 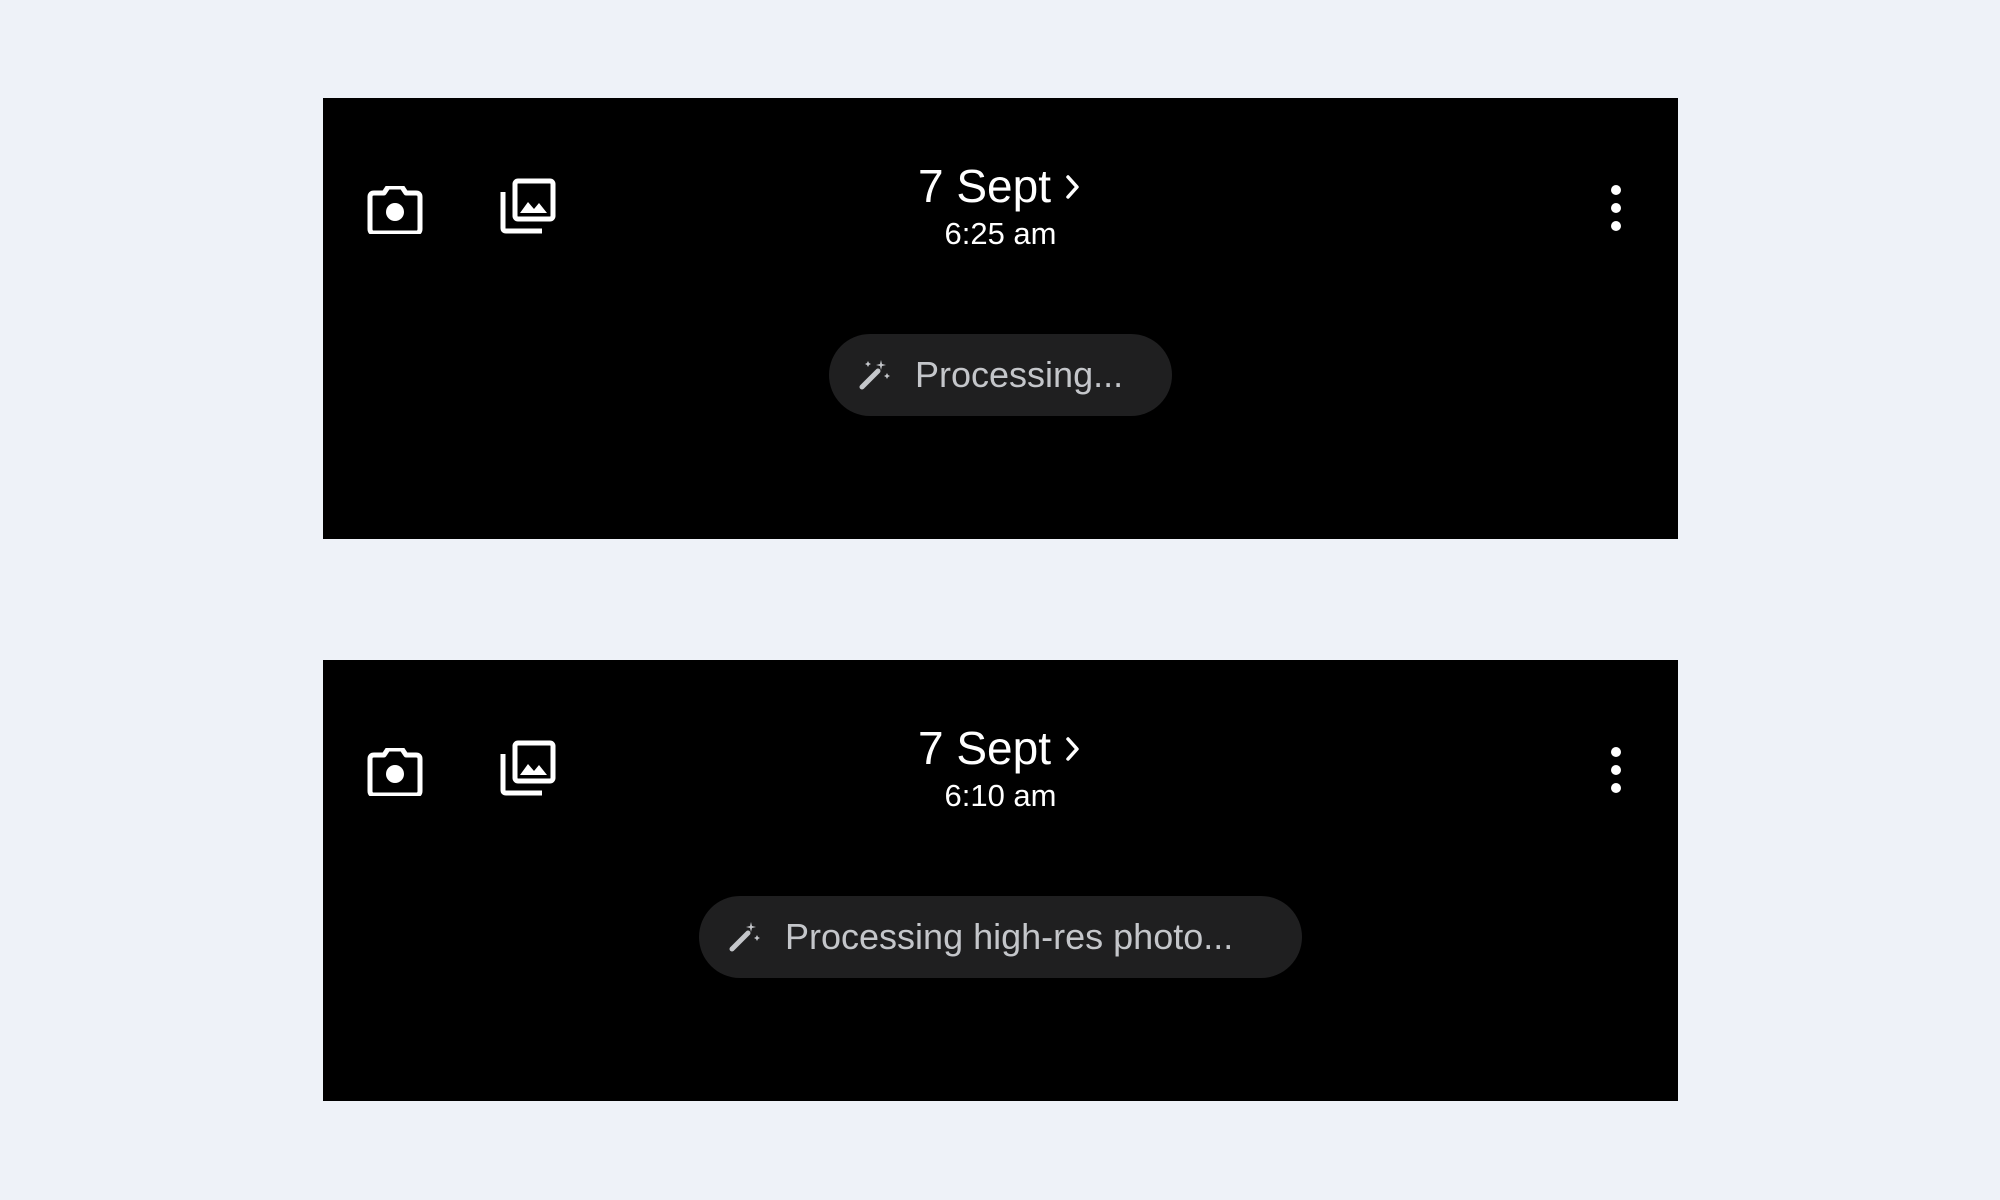 What do you see at coordinates (1000, 233) in the screenshot?
I see `time-label: 6:25 am` at bounding box center [1000, 233].